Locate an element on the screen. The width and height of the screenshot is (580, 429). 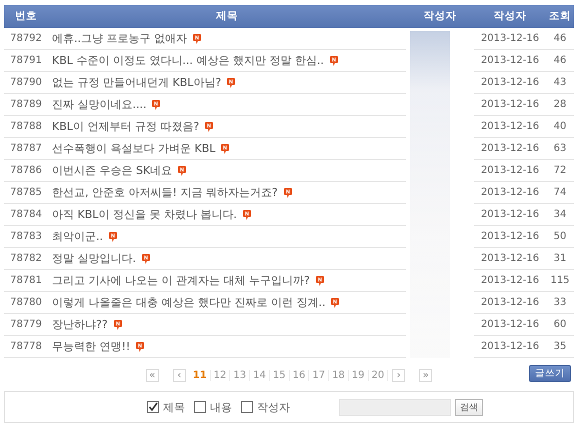
table-cell: 78780 is located at coordinates (26, 303).